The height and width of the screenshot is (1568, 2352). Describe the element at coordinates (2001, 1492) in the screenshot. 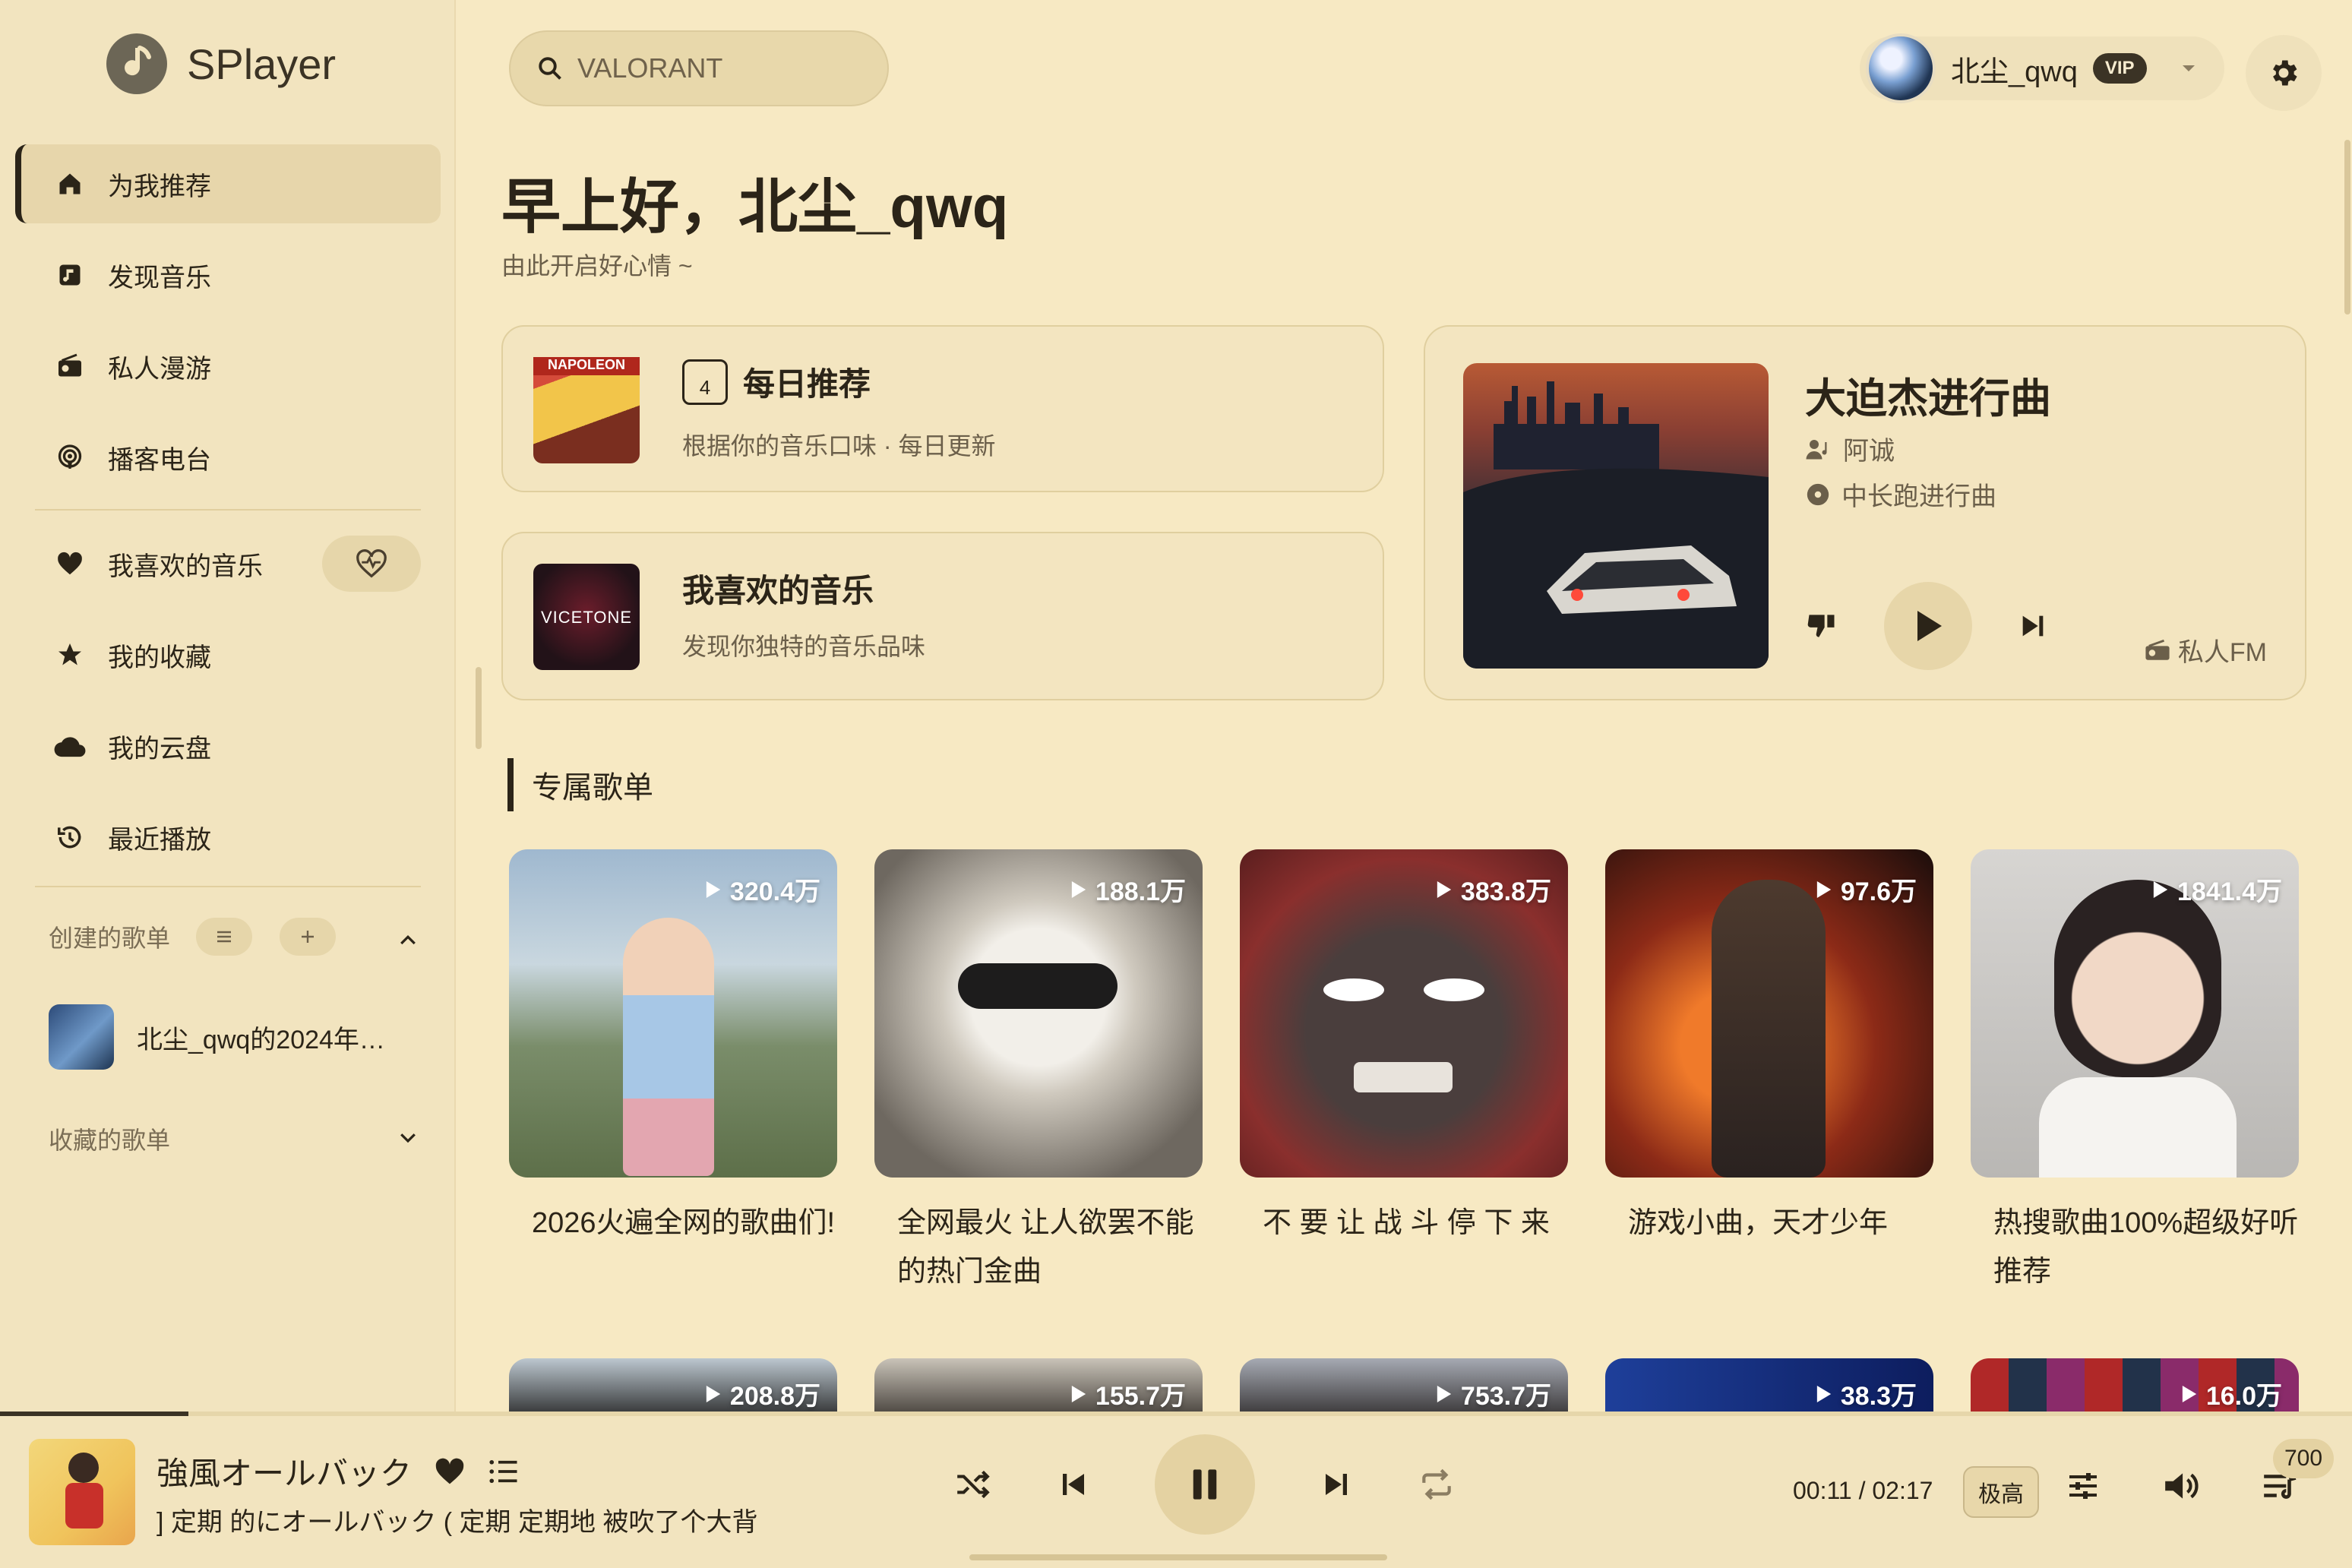

I see `quality-button: 极高` at that location.